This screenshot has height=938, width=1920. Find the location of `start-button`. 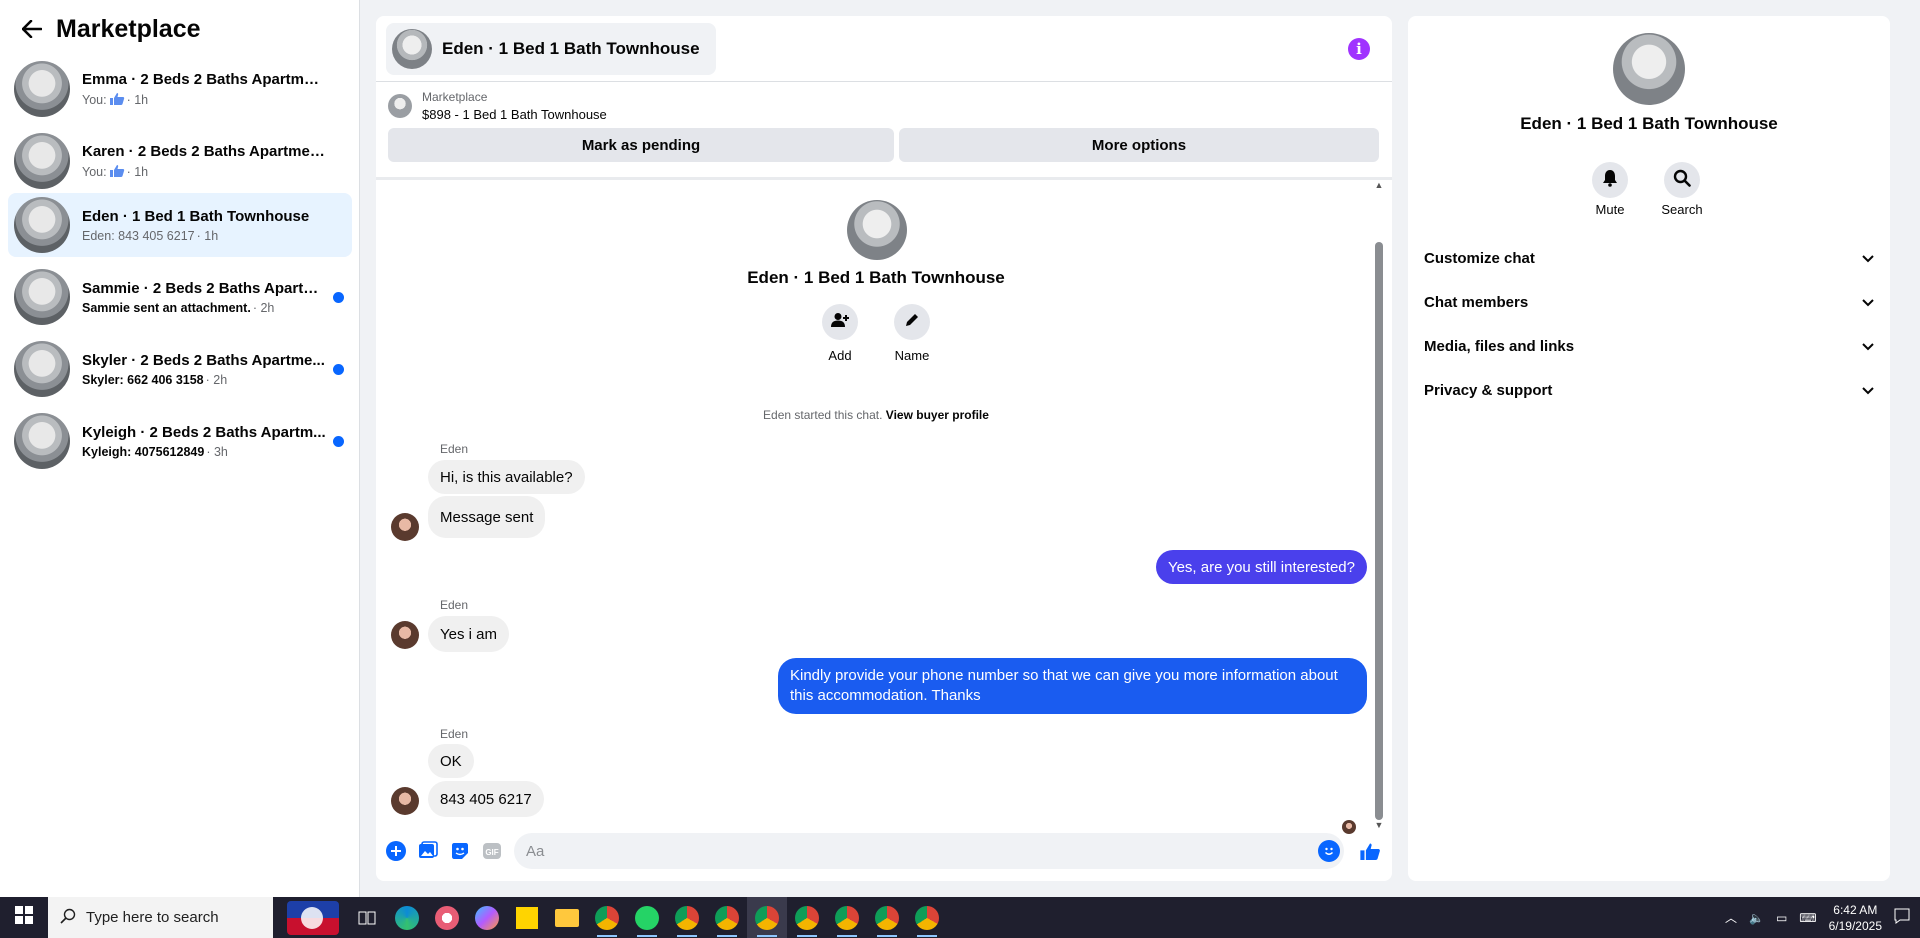

start-button is located at coordinates (24, 917).